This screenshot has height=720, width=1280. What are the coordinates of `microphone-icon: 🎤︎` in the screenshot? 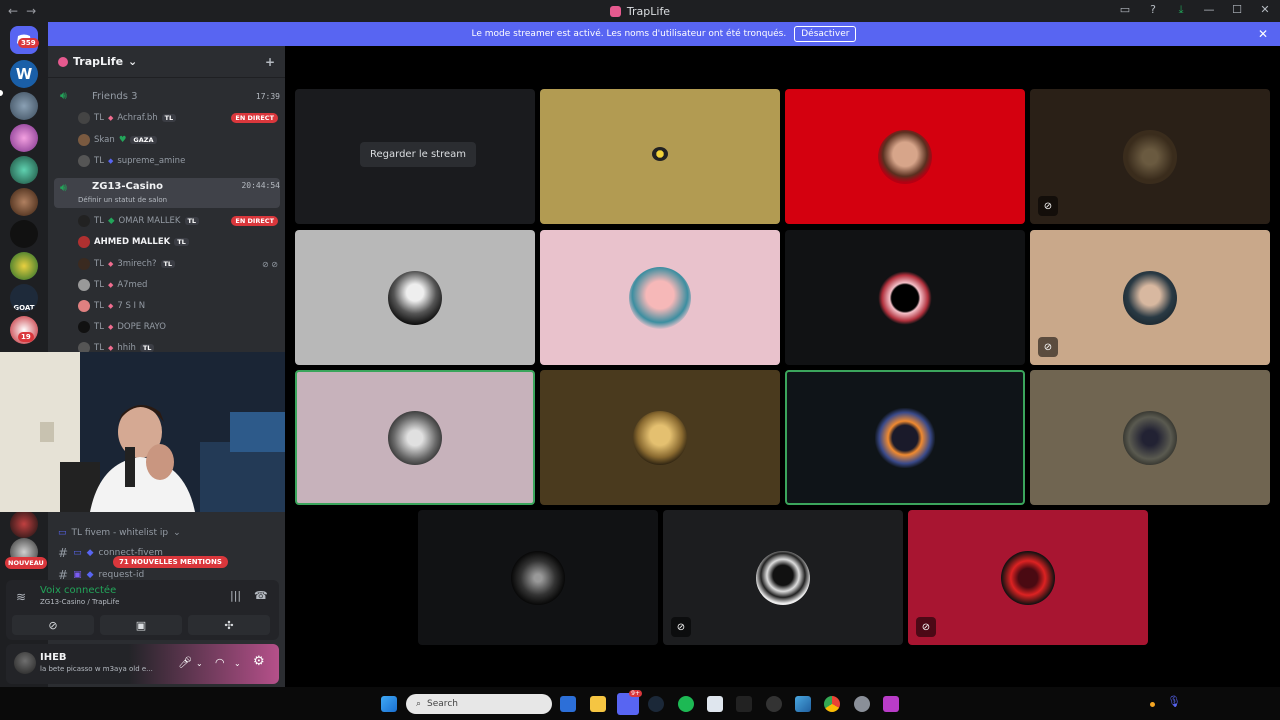 It's located at (185, 662).